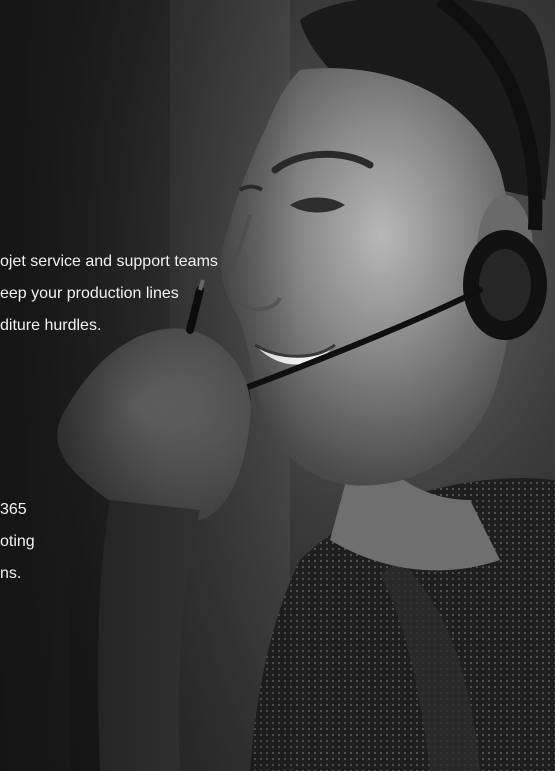  Describe the element at coordinates (51, 325) in the screenshot. I see `intro-line-3: diture hurdles.` at that location.